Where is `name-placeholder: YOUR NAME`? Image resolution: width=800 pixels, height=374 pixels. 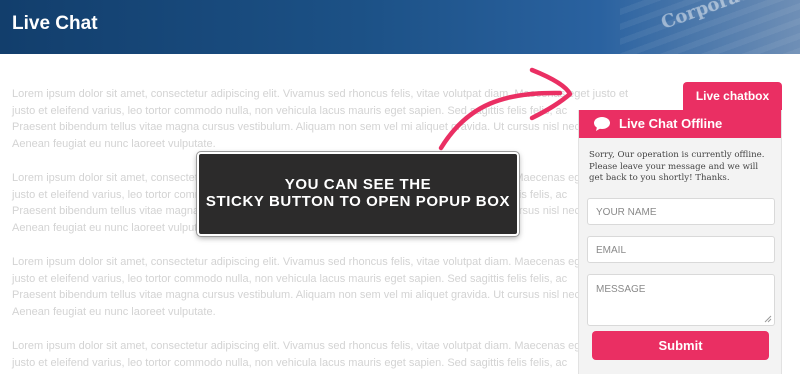
name-placeholder: YOUR NAME is located at coordinates (626, 212).